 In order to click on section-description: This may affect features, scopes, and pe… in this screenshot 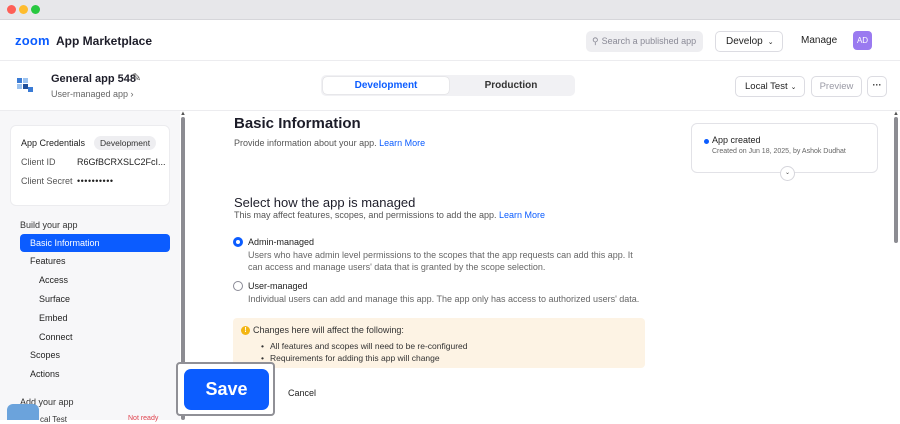, I will do `click(389, 215)`.